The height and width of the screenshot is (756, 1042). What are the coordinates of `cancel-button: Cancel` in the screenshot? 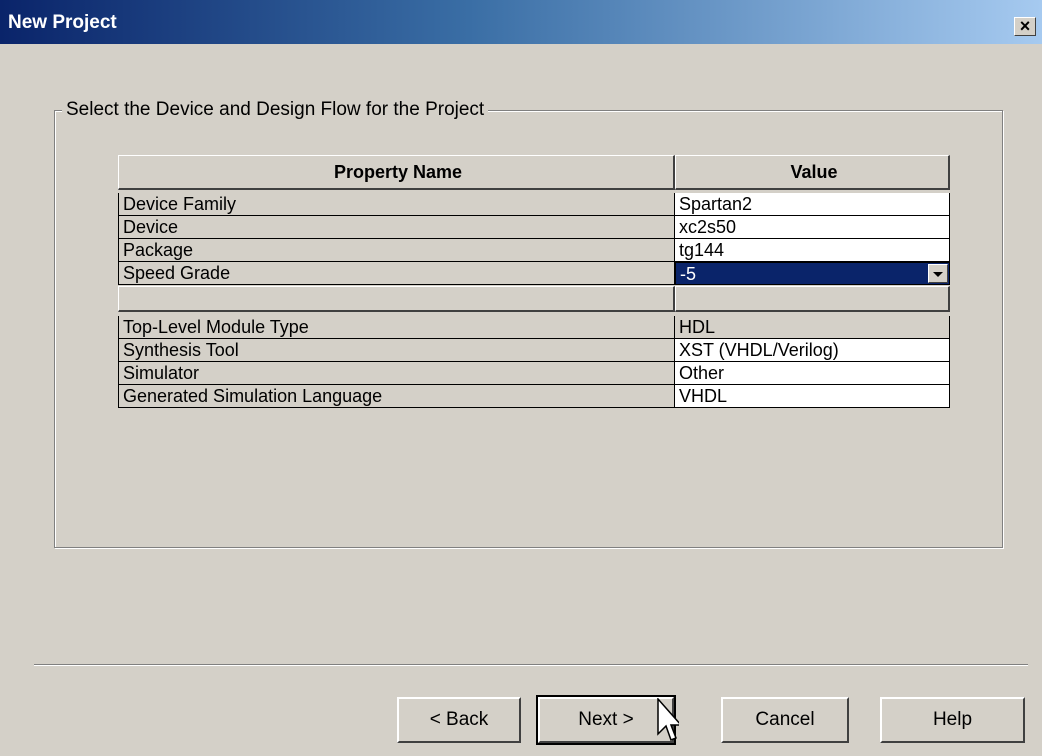 It's located at (785, 720).